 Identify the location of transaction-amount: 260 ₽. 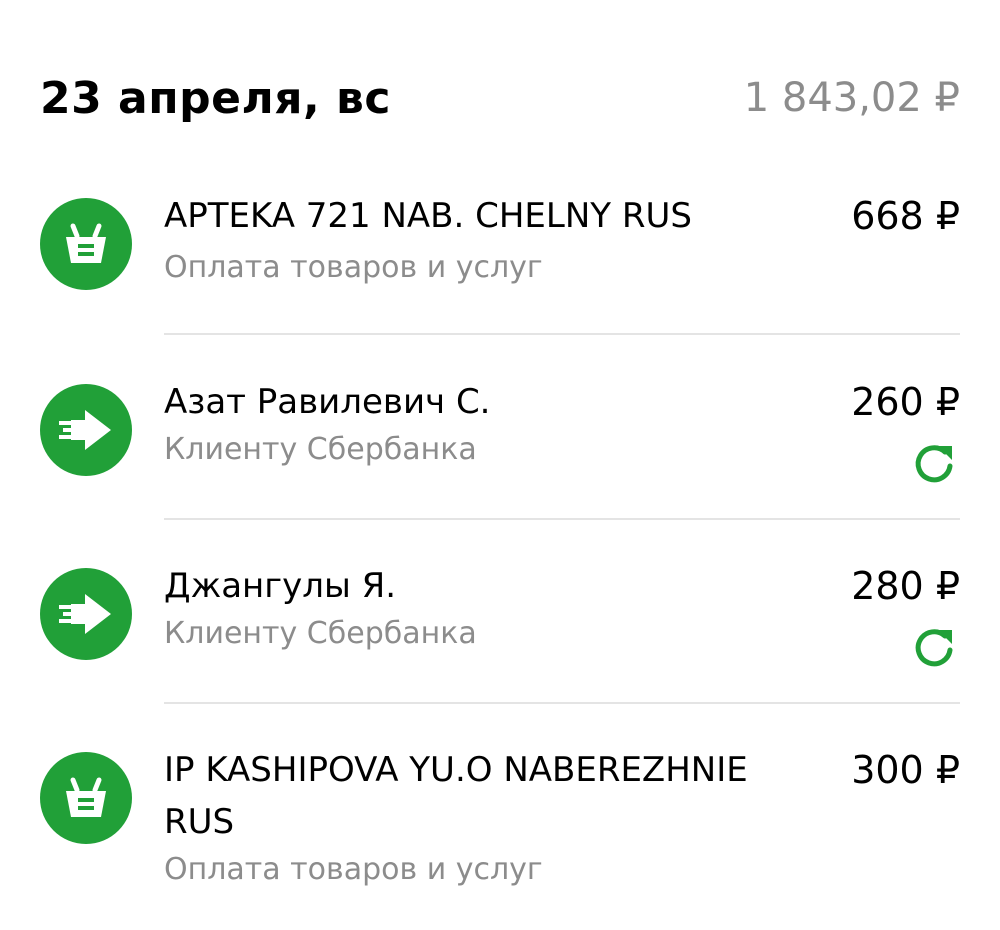
(905, 402).